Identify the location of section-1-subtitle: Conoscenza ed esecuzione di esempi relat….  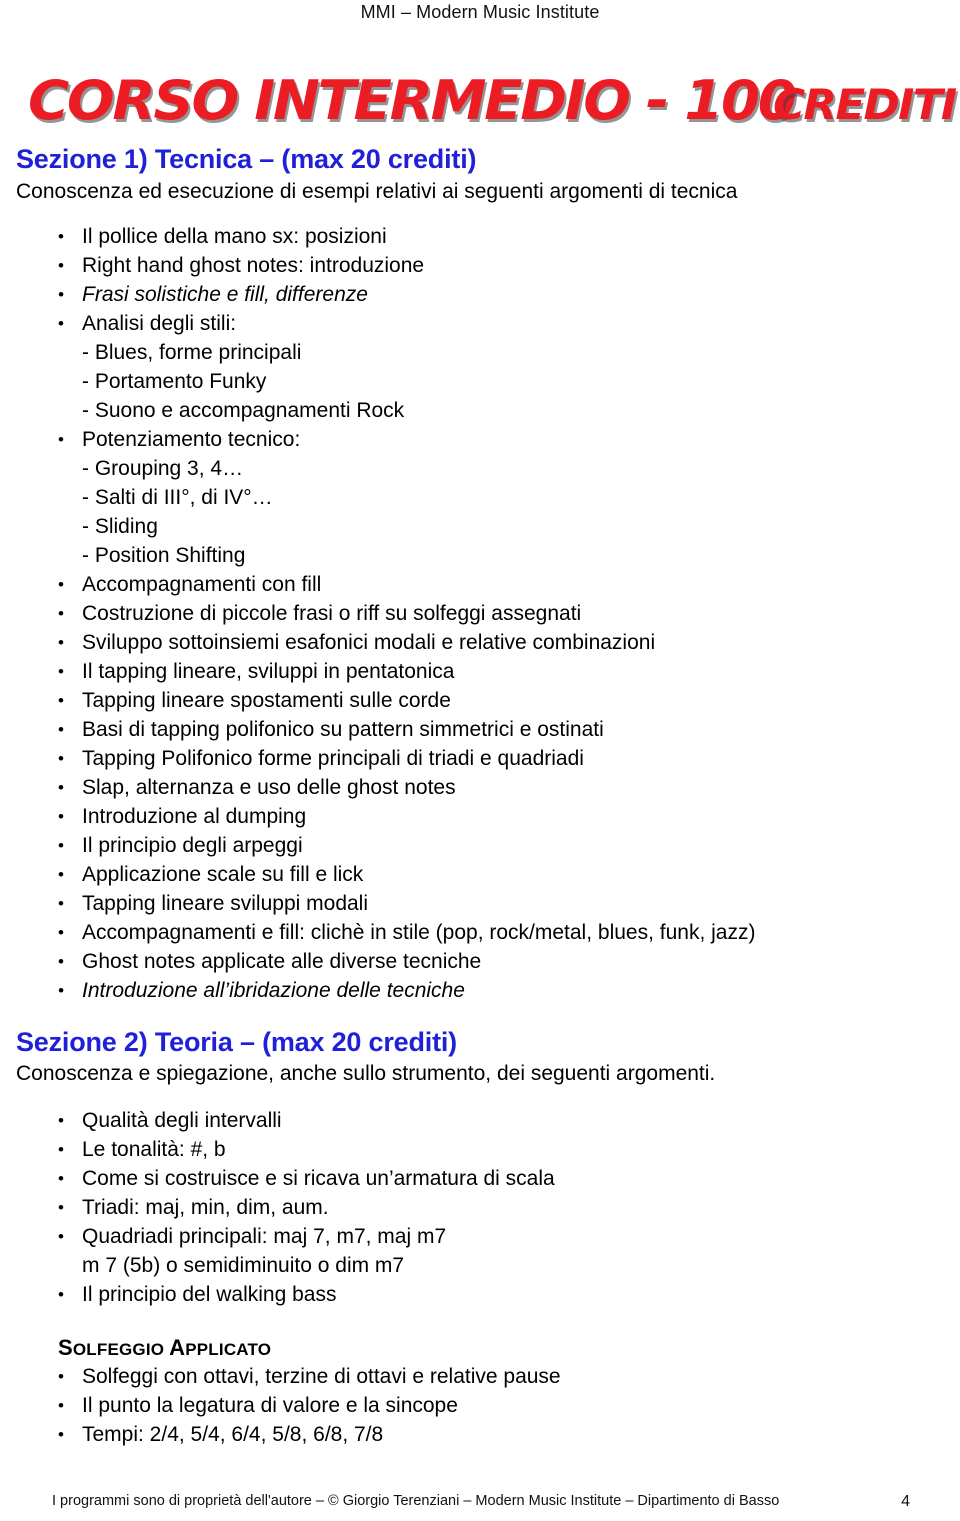
(377, 191).